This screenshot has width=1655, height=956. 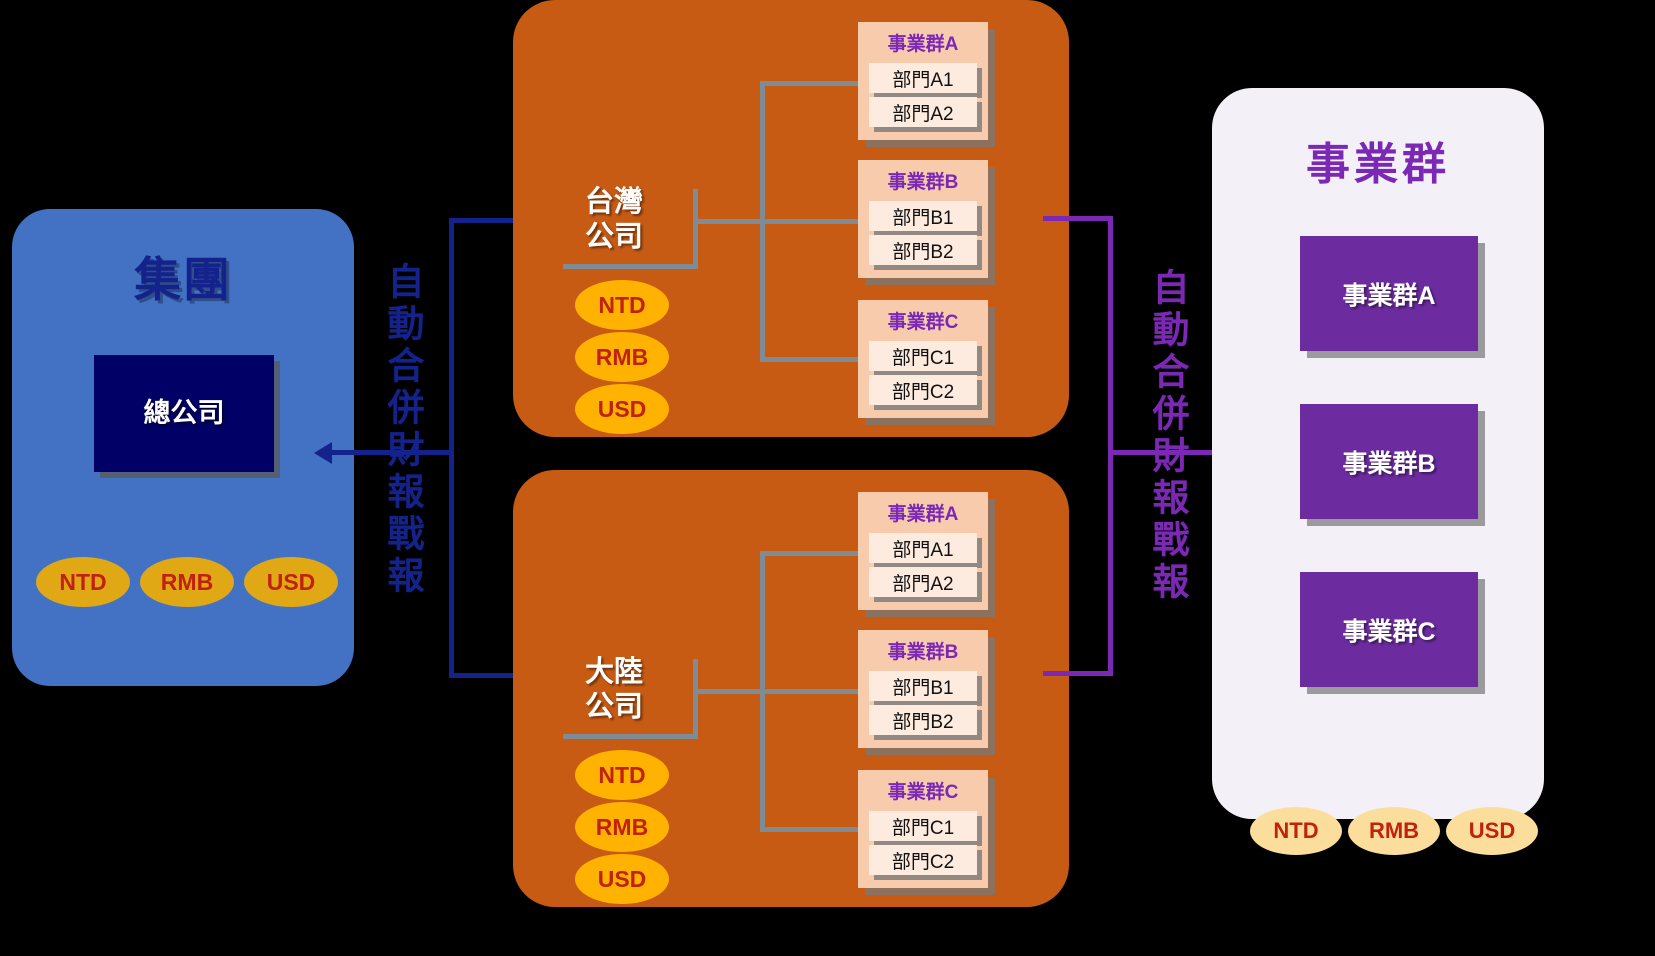 I want to click on company-currency-list-taiwan: NTD RMB USD, so click(x=622, y=357).